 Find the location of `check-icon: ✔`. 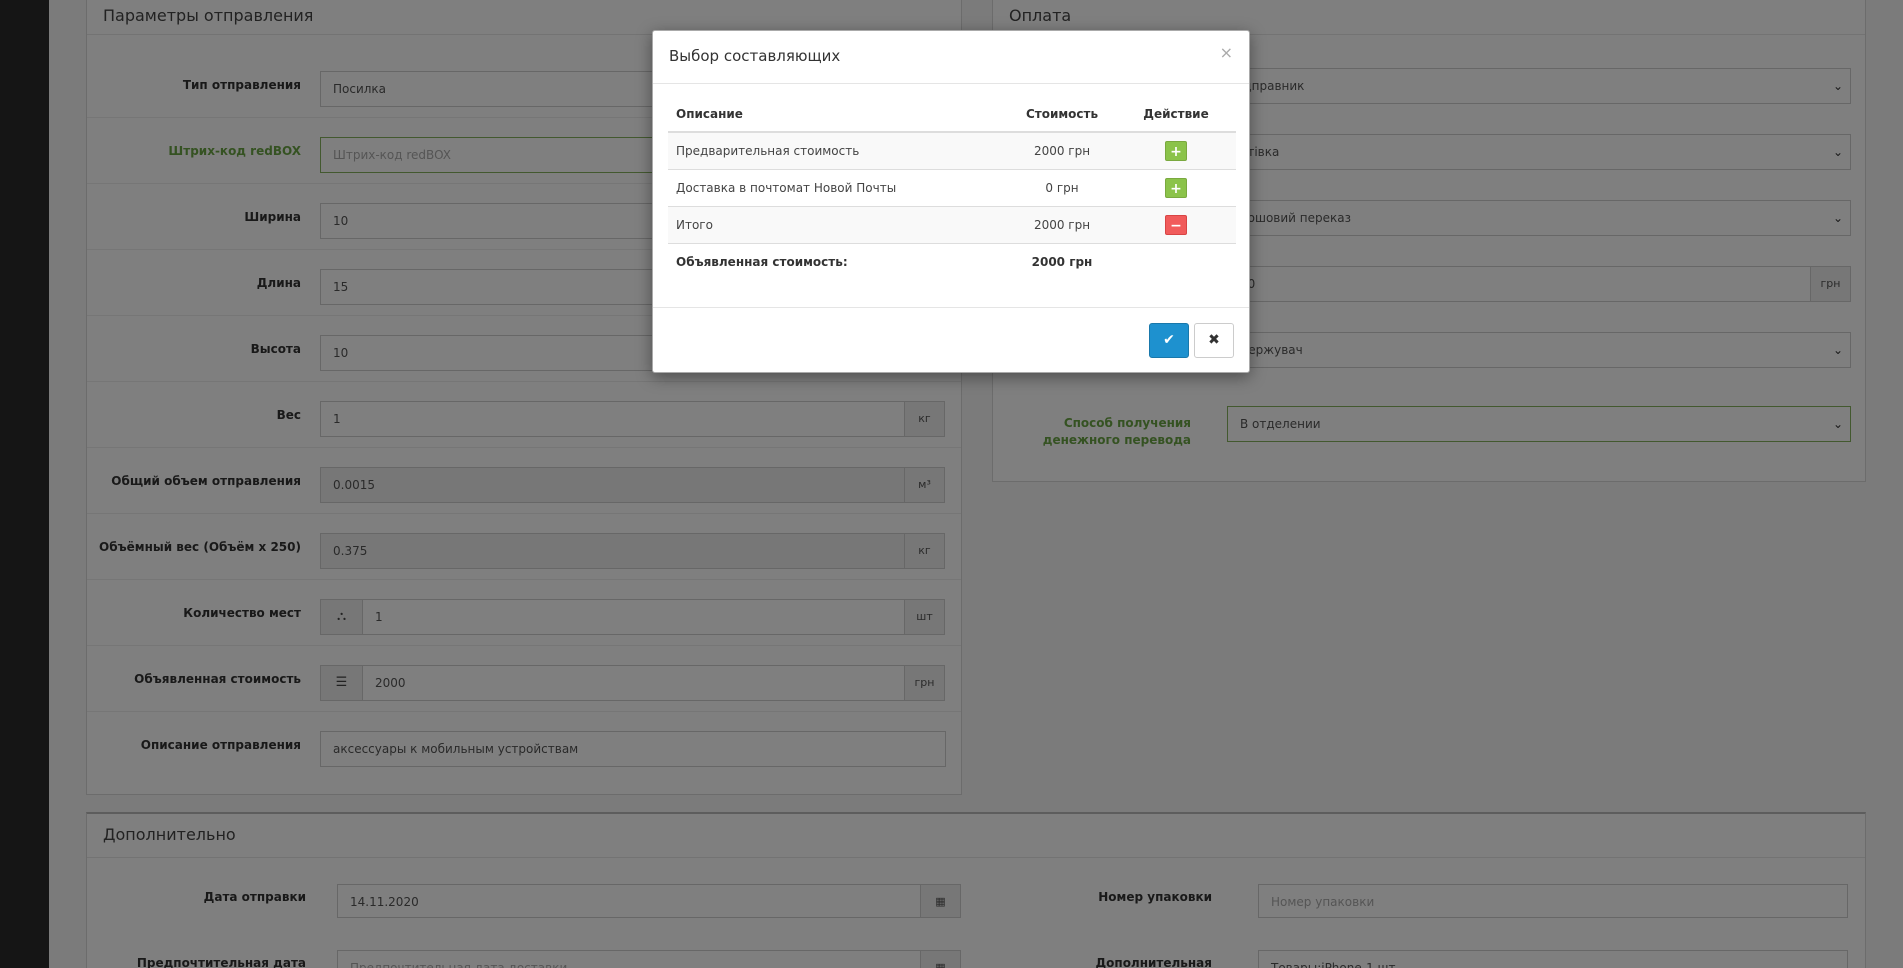

check-icon: ✔ is located at coordinates (1169, 340).